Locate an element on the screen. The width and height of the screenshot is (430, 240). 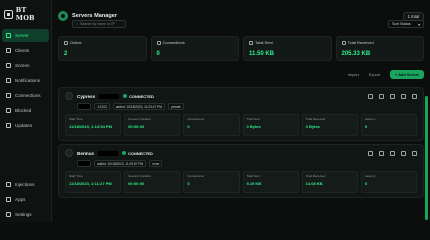
tag: none is located at coordinates (156, 163).